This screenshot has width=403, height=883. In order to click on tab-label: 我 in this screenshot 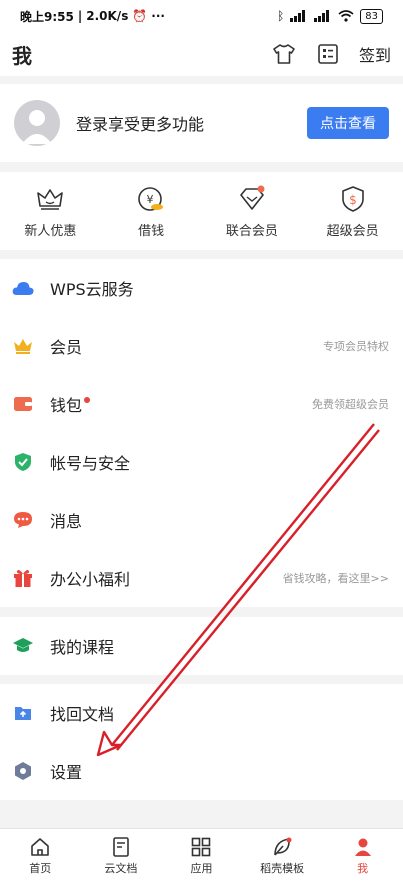, I will do `click(363, 868)`.